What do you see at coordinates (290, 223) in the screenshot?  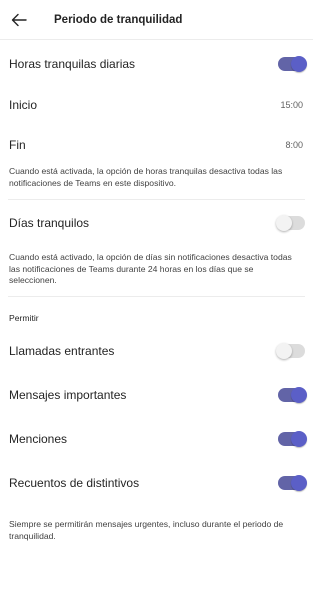 I see `quiet-days-toggle` at bounding box center [290, 223].